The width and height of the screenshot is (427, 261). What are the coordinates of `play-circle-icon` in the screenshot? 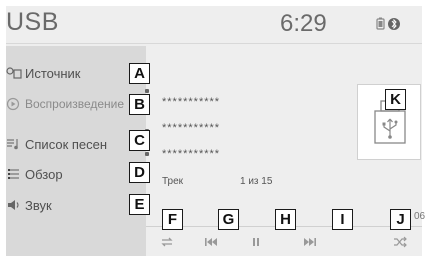 It's located at (14, 104).